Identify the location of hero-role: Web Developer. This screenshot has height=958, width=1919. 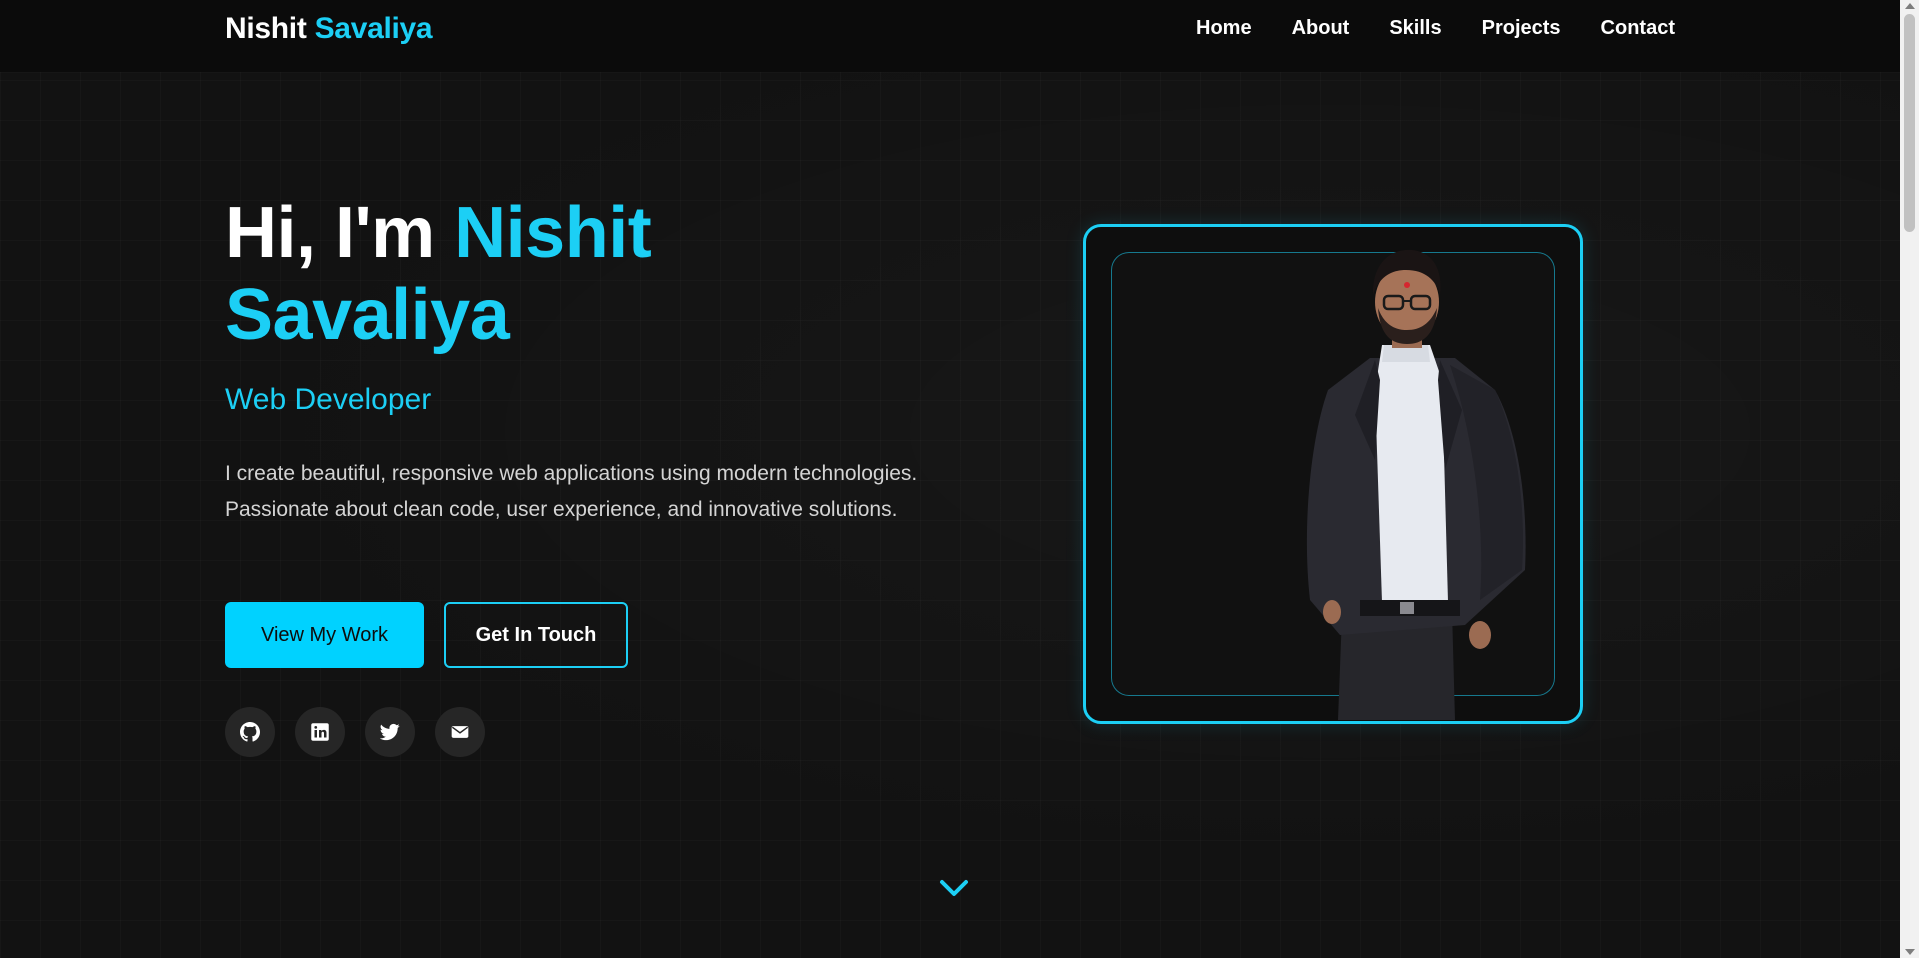
(328, 399).